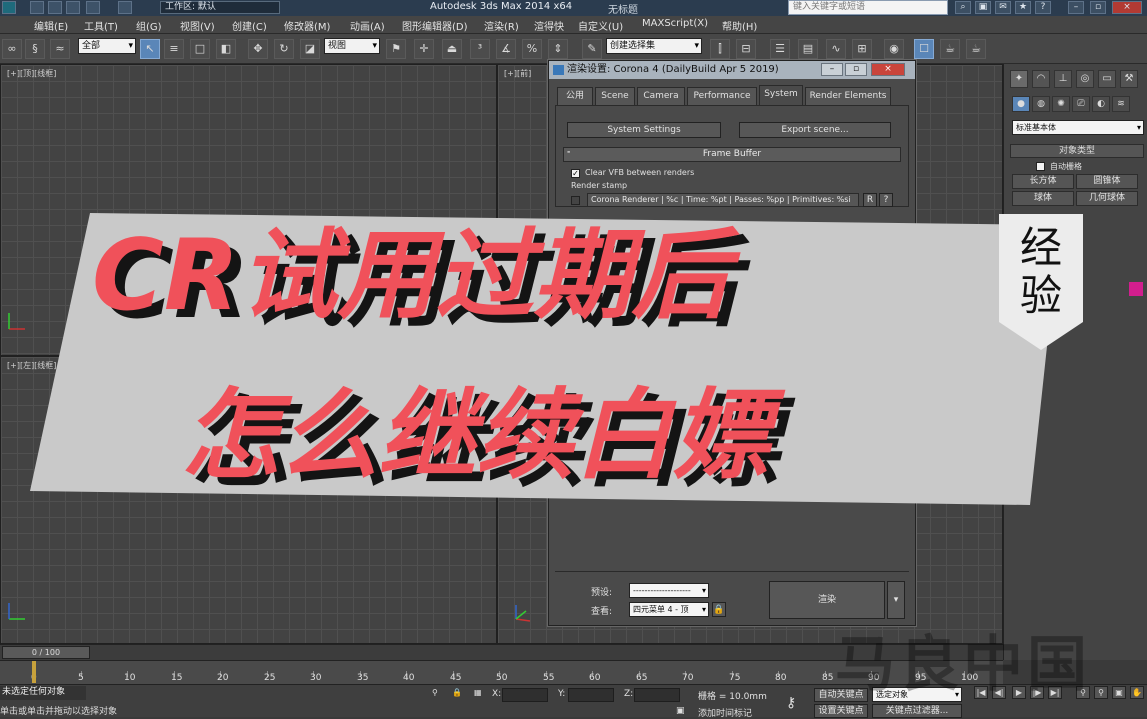 The width and height of the screenshot is (1147, 719). What do you see at coordinates (396, 49) in the screenshot?
I see `pivot-center-icon: ⚑` at bounding box center [396, 49].